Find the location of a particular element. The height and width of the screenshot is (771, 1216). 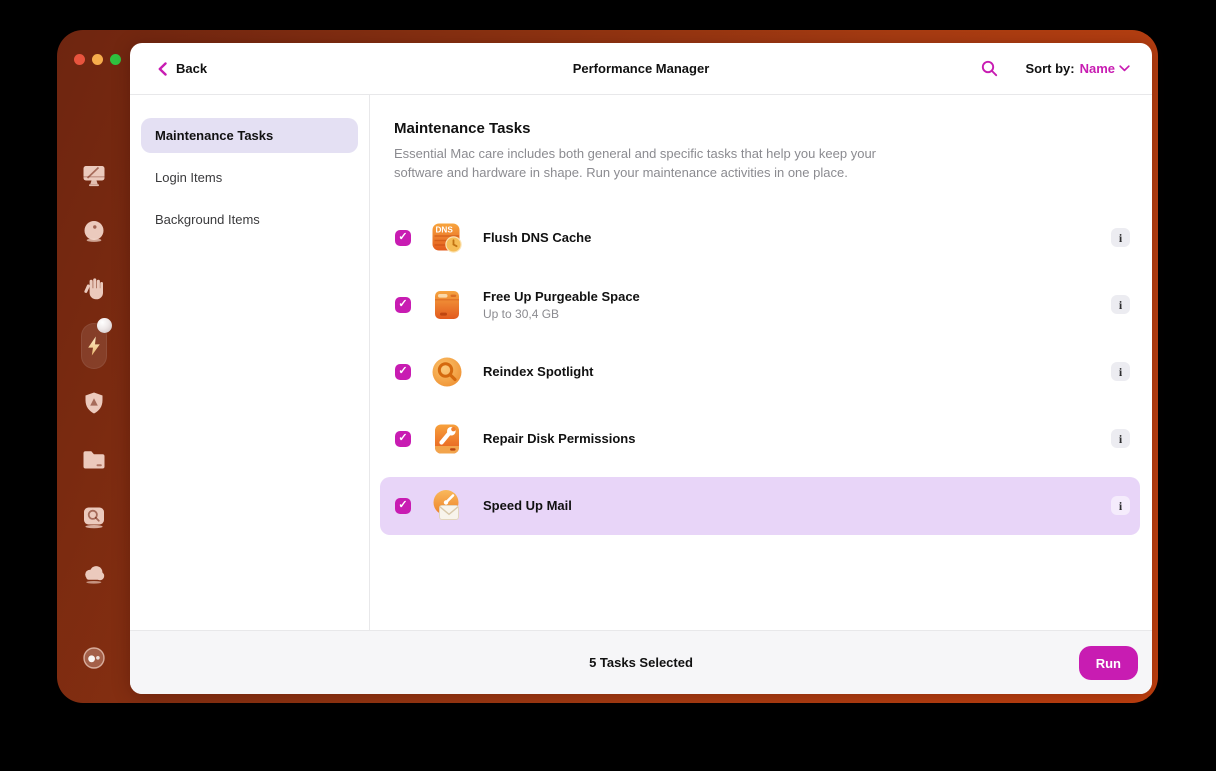

performance-module-active is located at coordinates (96, 343).